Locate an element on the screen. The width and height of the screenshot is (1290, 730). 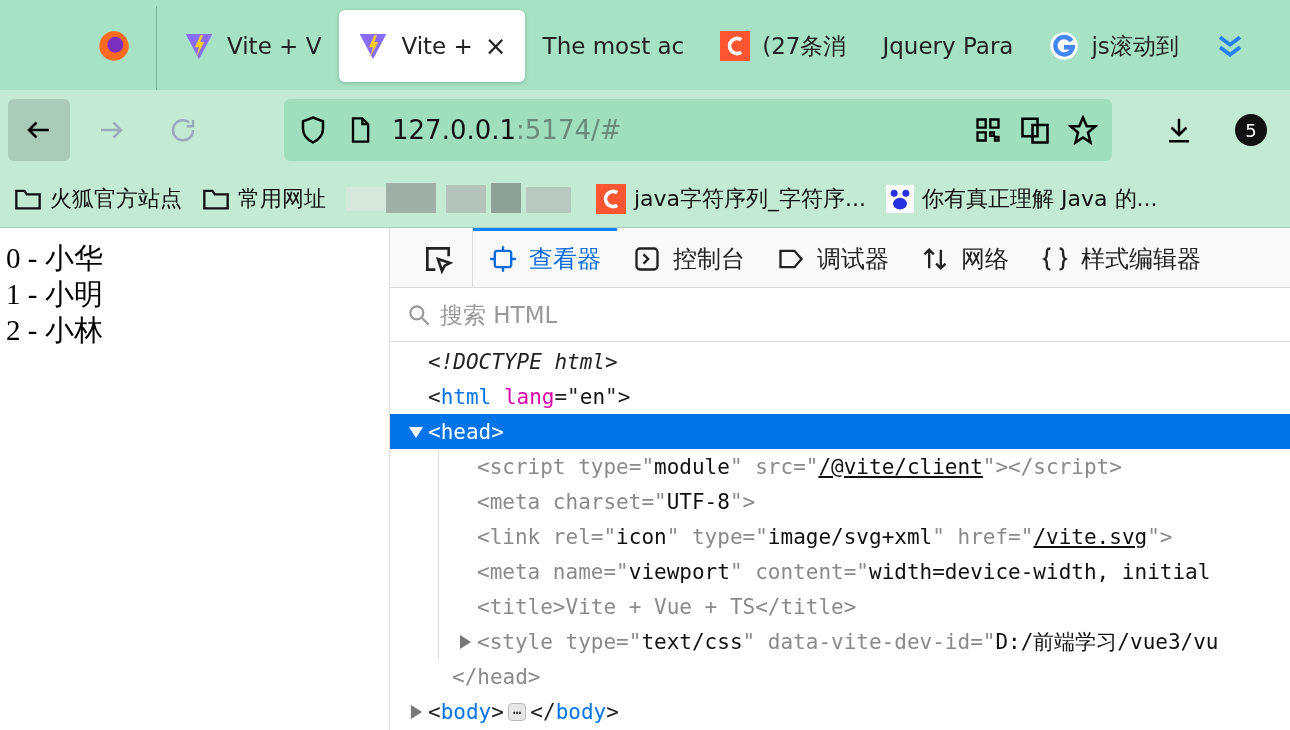
code-link: /vite.svg is located at coordinates (1090, 536).